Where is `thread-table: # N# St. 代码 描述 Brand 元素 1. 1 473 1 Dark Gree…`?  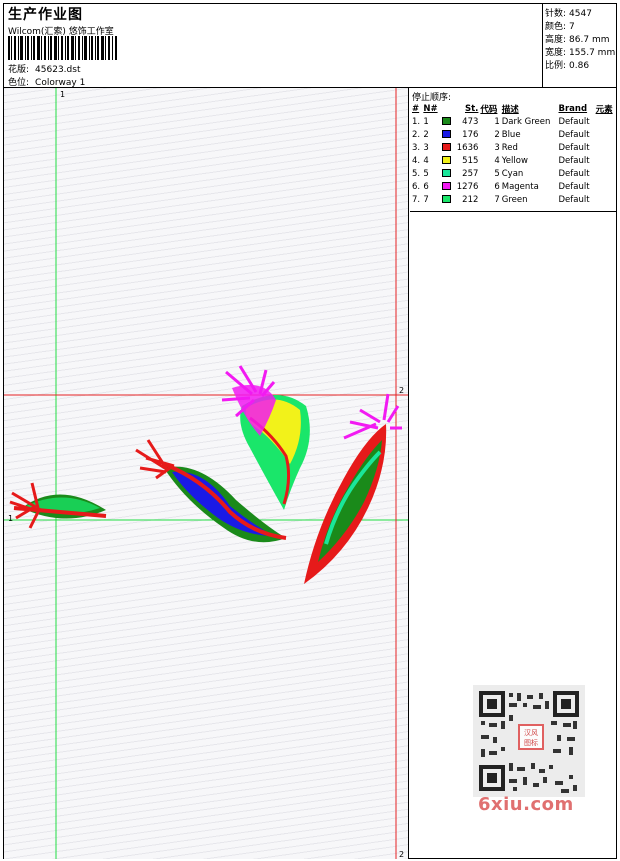
thread-table: # N# St. 代码 描述 Brand 元素 1. 1 473 1 Dark Gree… is located at coordinates (513, 154).